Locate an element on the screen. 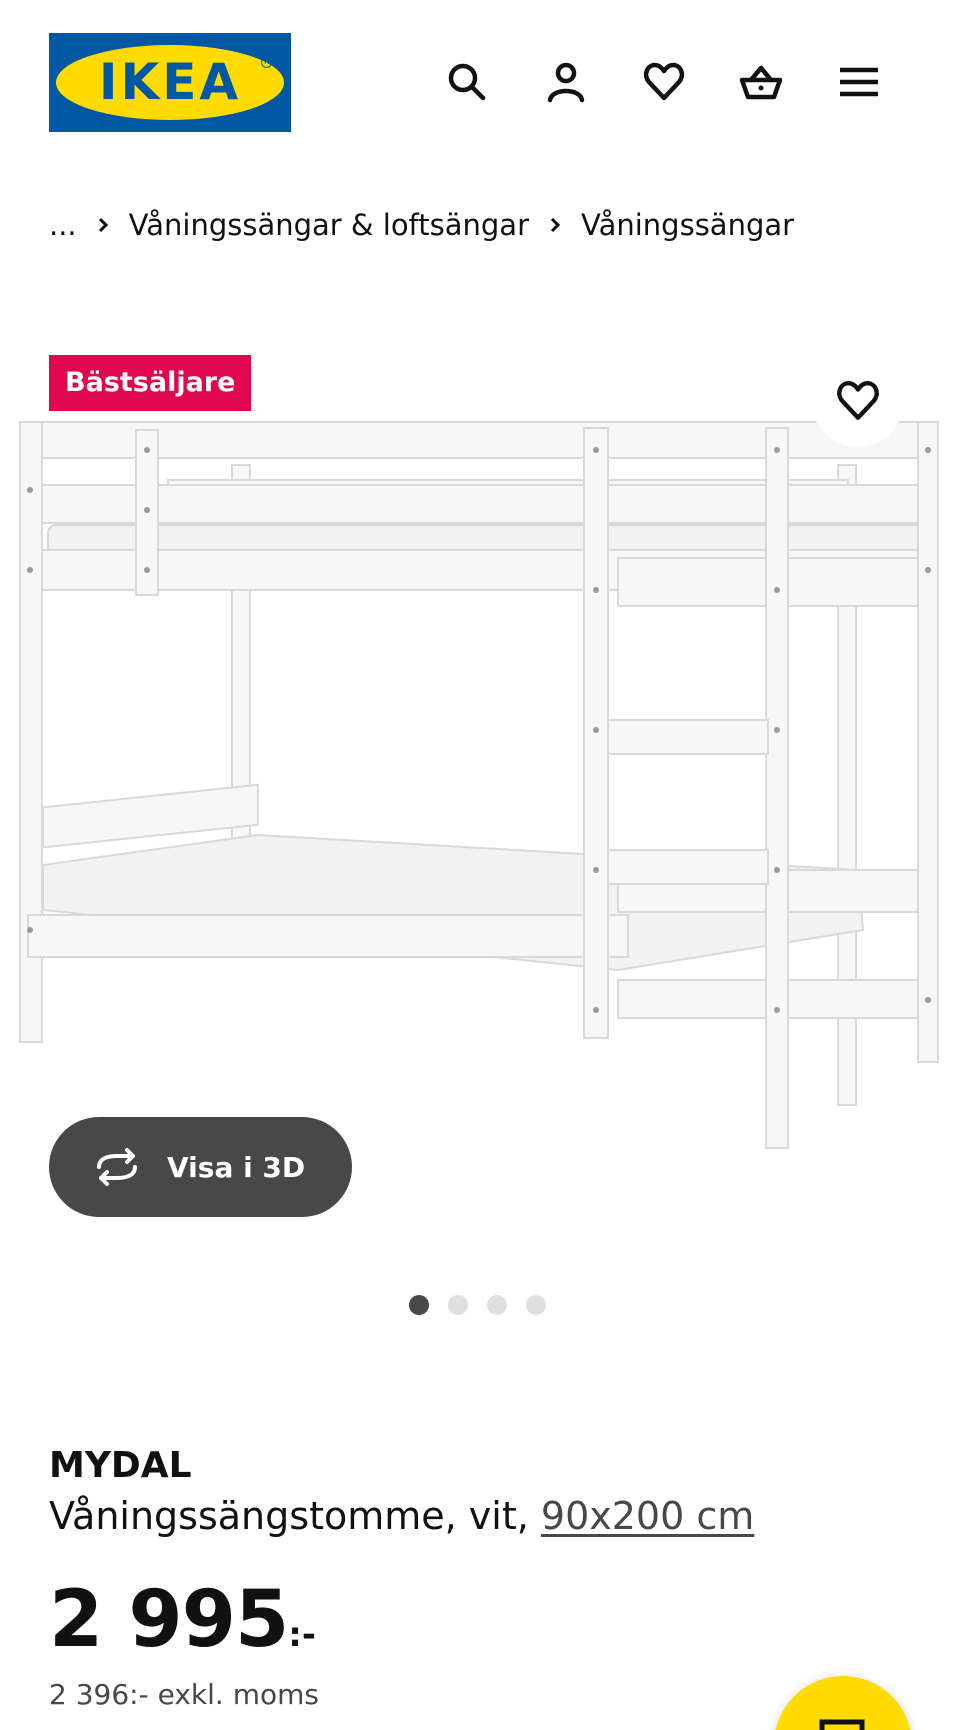  search-icon is located at coordinates (467, 82).